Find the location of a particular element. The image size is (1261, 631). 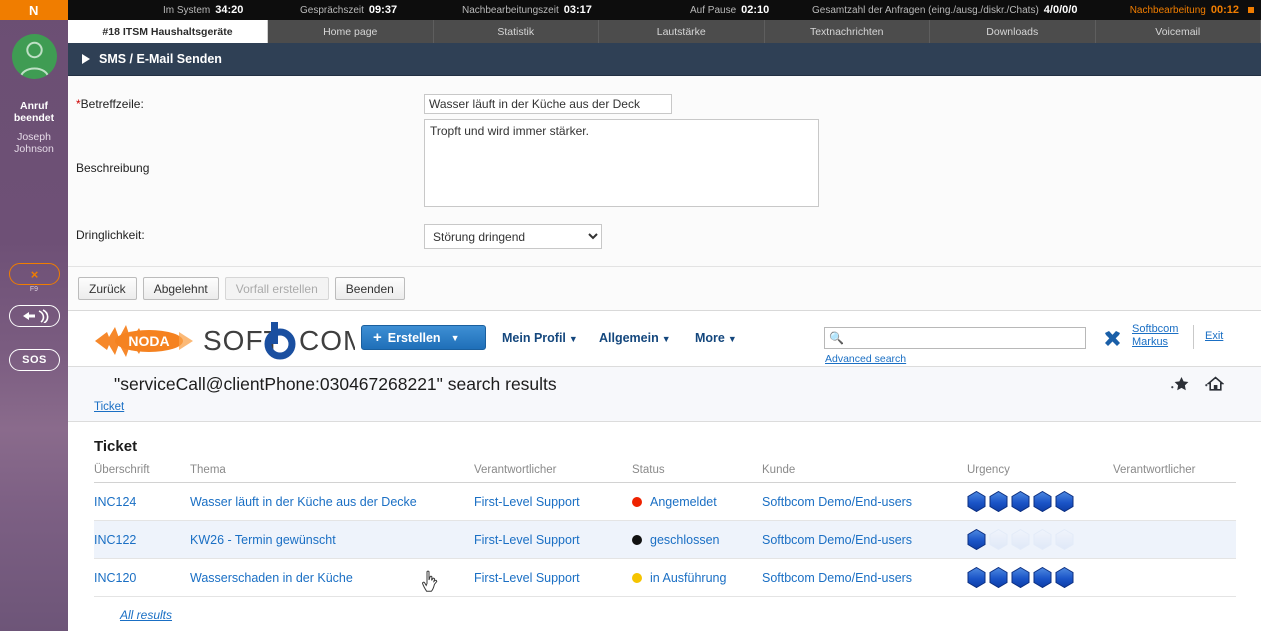

zurueck-button: Zurück is located at coordinates (107, 288).